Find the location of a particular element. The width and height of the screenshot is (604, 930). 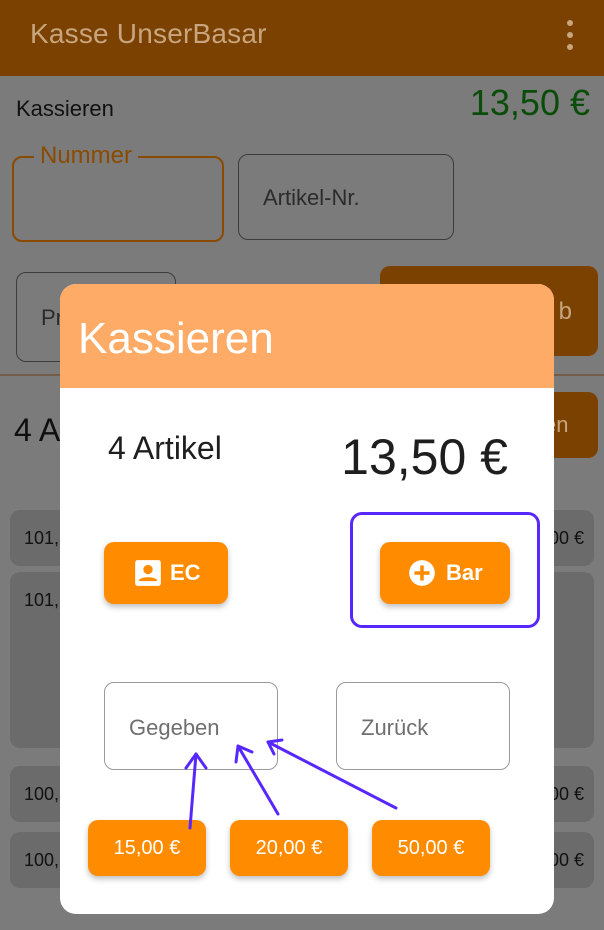

ec-button: EC is located at coordinates (166, 573).